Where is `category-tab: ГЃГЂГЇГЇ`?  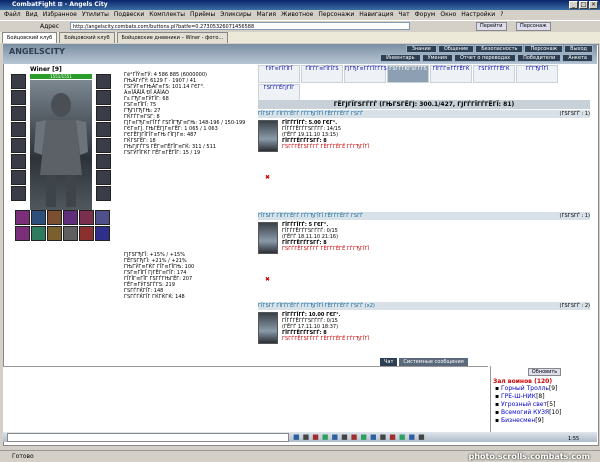 category-tab: ГЃГЂГЇГЇ is located at coordinates (537, 74).